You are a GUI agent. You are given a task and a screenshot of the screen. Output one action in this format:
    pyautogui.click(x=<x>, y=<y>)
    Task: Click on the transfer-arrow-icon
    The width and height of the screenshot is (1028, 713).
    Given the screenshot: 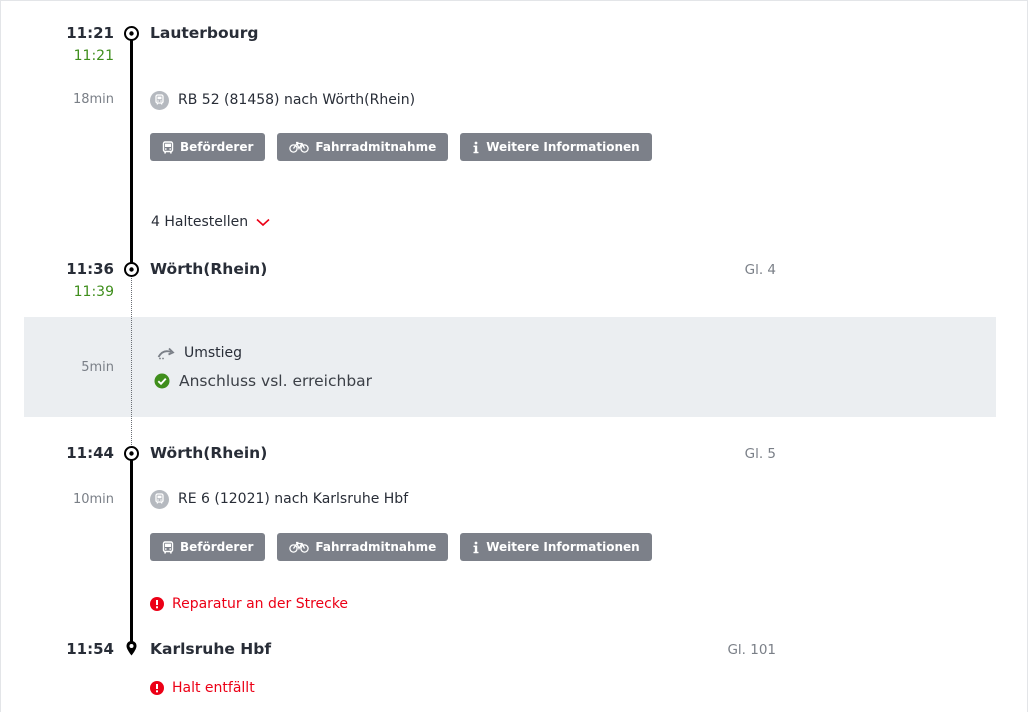 What is the action you would take?
    pyautogui.click(x=166, y=353)
    